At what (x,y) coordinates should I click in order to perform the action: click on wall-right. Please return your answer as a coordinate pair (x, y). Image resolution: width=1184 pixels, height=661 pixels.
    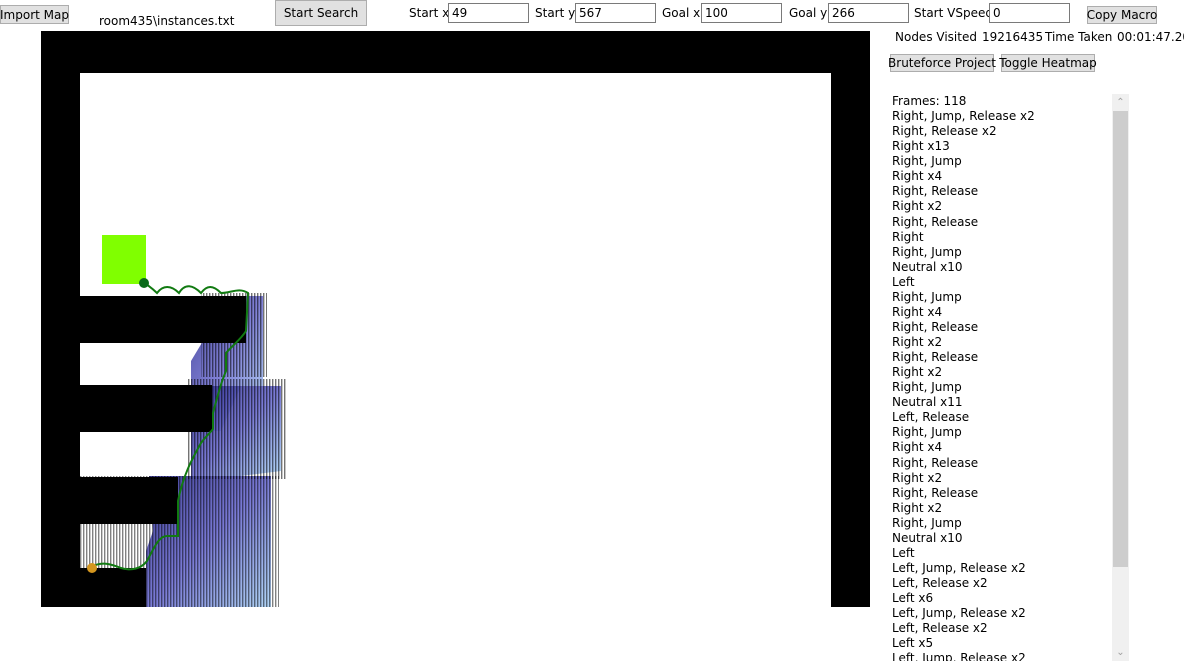
    Looking at the image, I should click on (850, 319).